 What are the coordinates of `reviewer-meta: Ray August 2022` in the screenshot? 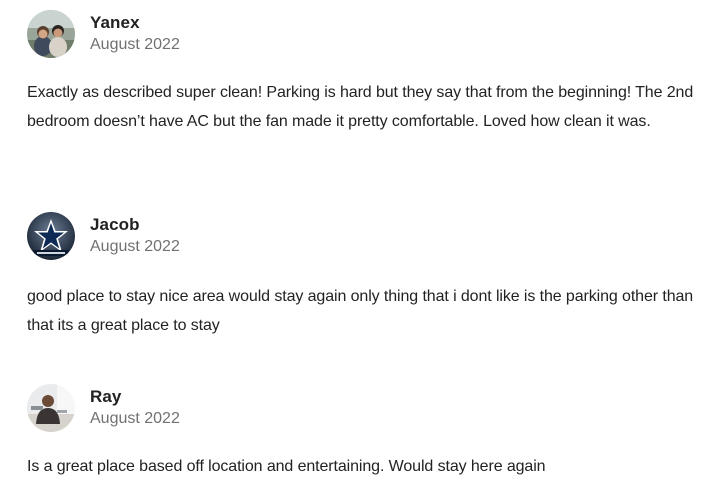 It's located at (135, 408).